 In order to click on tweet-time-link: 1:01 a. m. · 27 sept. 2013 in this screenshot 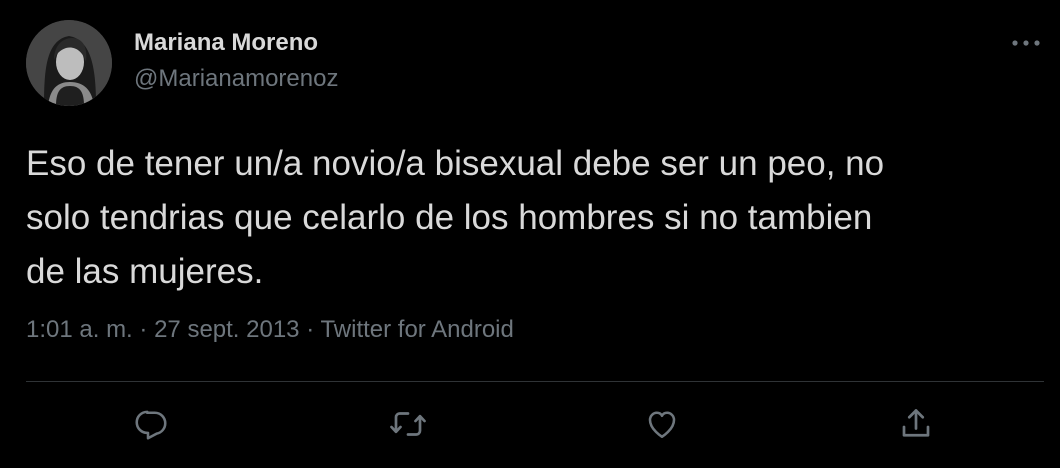, I will do `click(163, 329)`.